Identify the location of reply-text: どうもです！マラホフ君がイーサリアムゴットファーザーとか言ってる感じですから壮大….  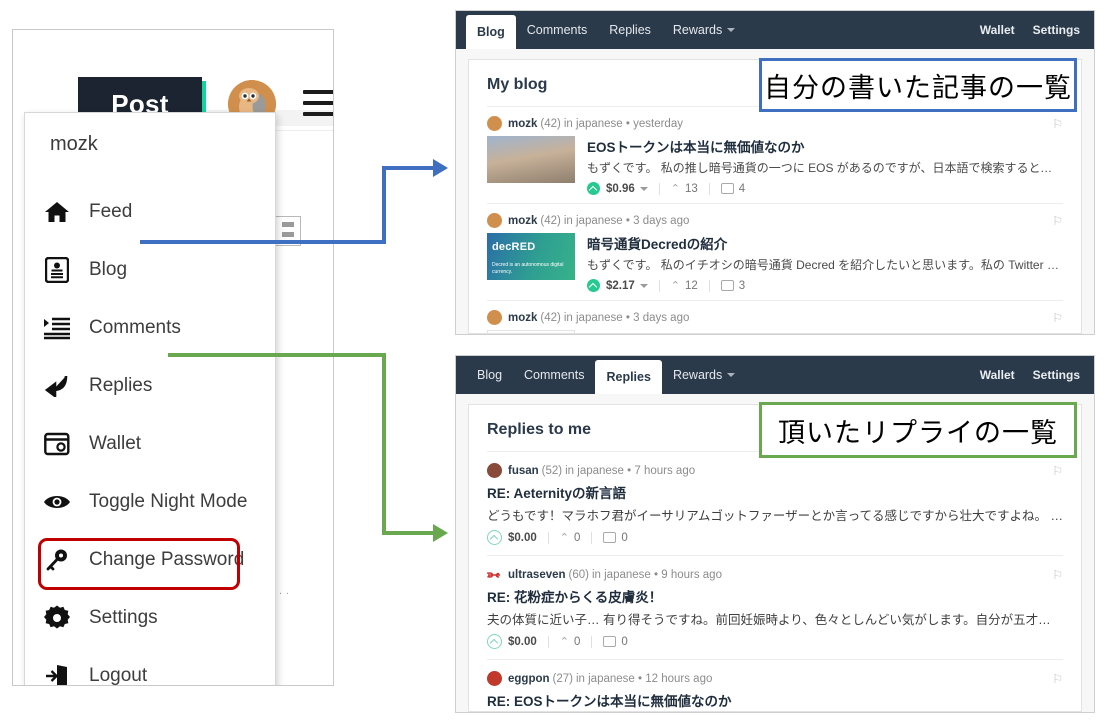
(775, 516).